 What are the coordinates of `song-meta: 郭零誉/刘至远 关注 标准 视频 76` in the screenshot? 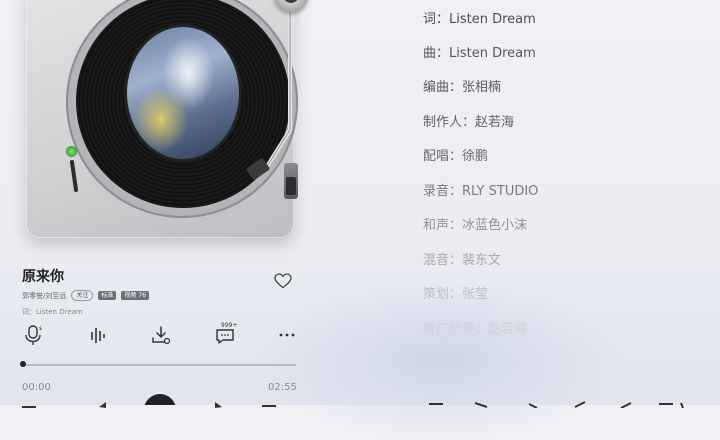 It's located at (85, 295).